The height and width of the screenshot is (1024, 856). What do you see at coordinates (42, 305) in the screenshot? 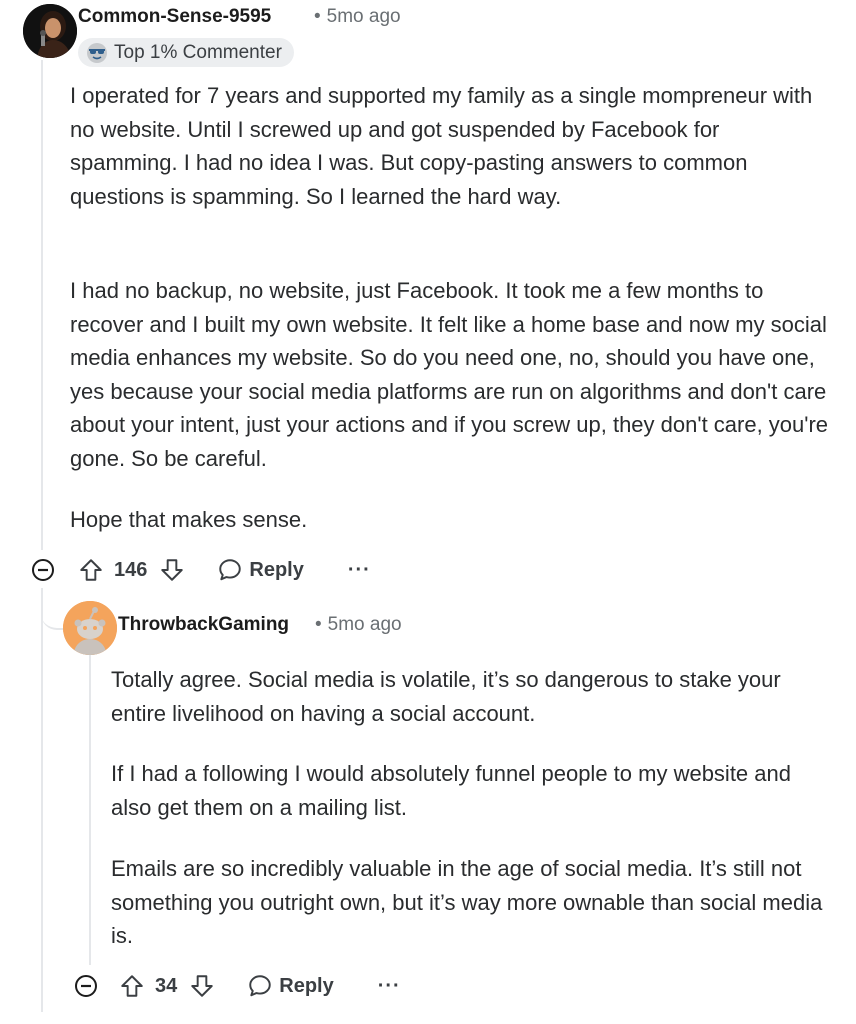
I see `thread-line-main` at bounding box center [42, 305].